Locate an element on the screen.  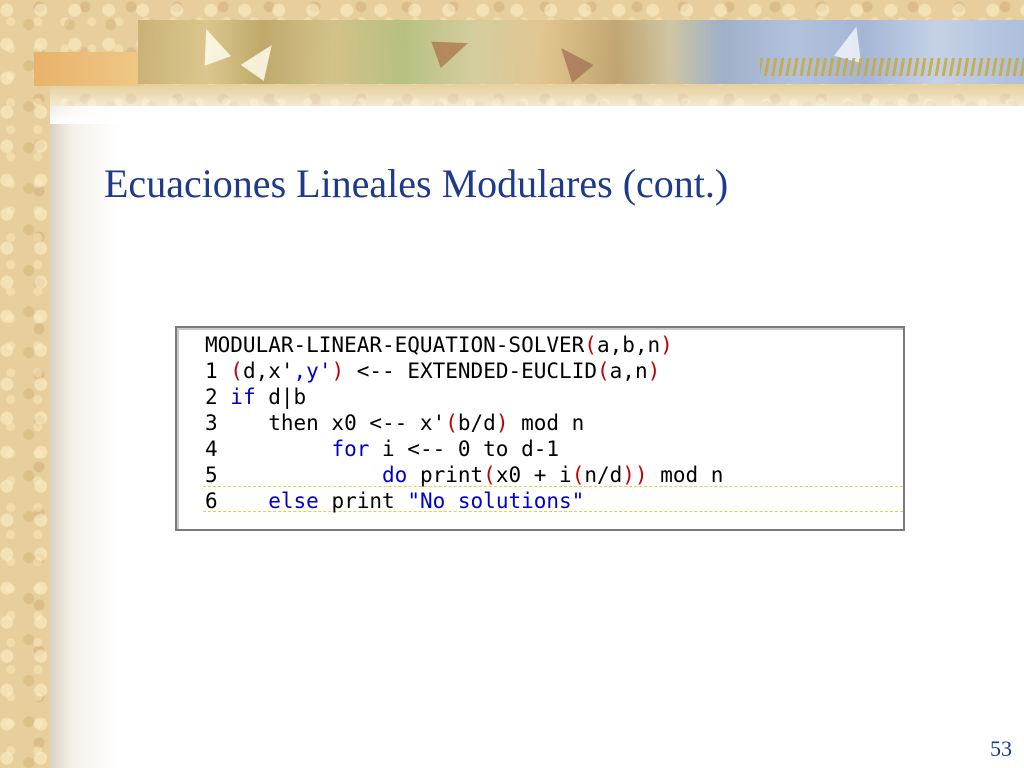
code-token: MODULAR-LINEAR-EQUATION-SOLVER is located at coordinates (395, 345).